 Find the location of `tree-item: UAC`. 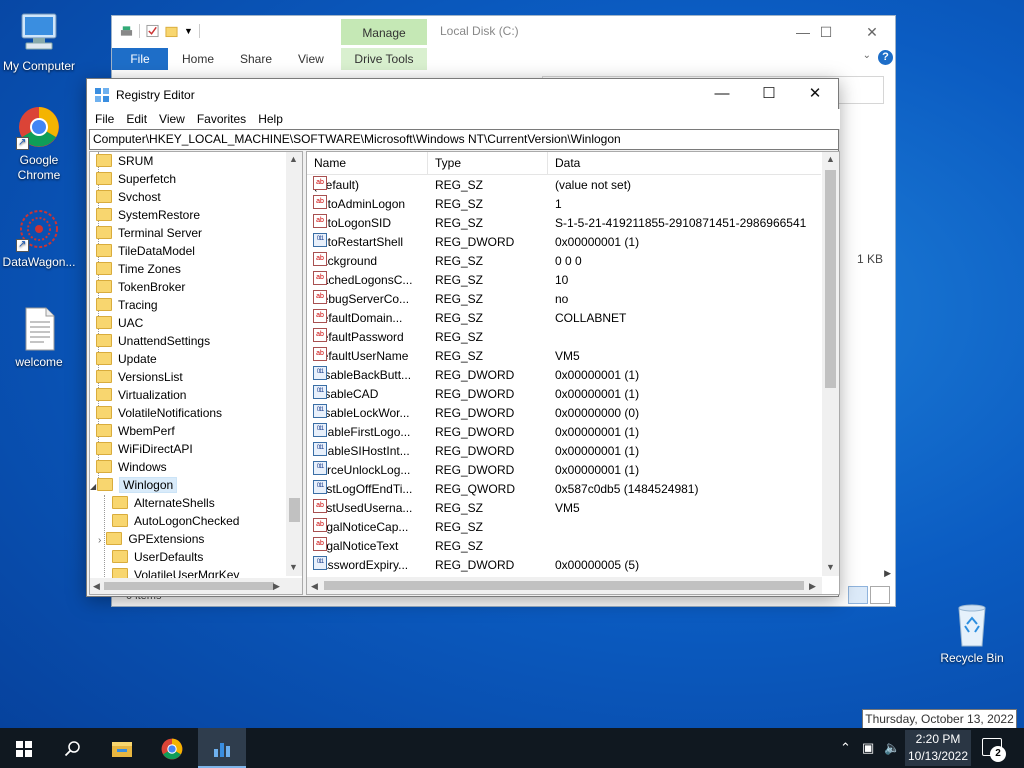

tree-item: UAC is located at coordinates (119, 323).